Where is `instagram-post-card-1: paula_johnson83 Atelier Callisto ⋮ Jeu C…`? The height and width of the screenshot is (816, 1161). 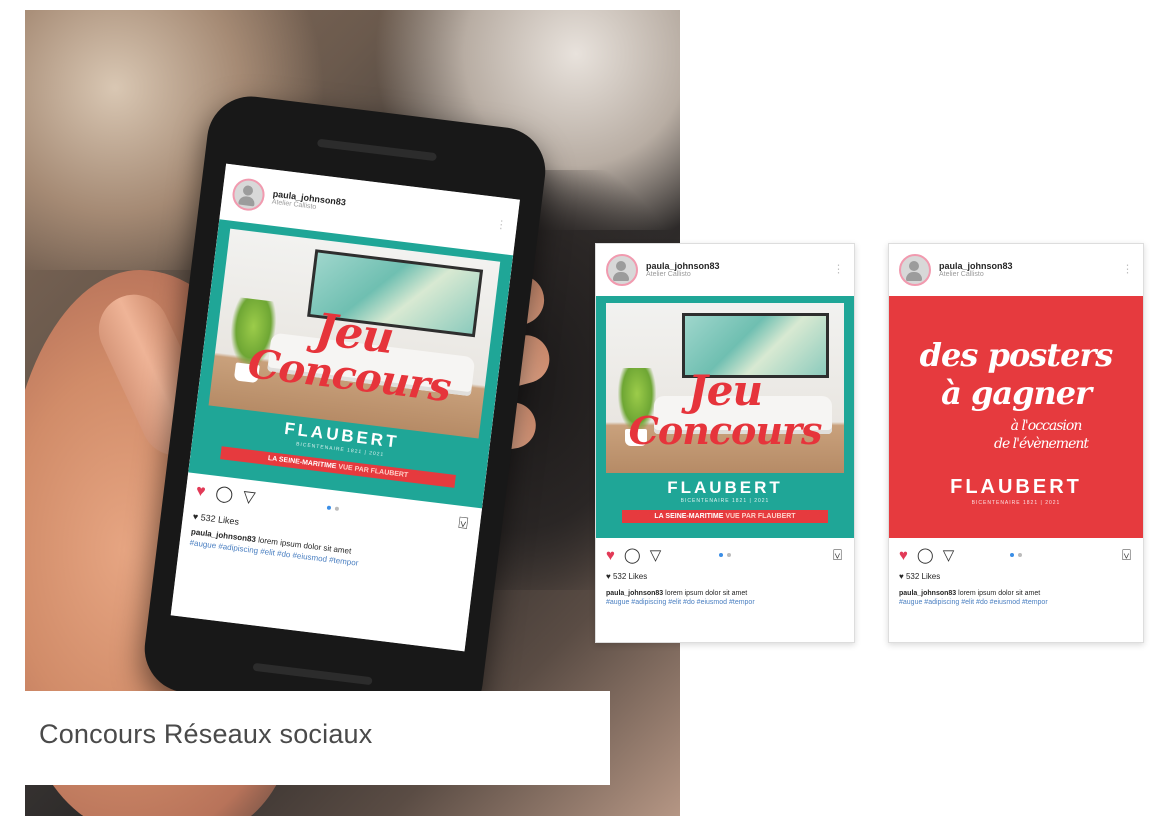
instagram-post-card-1: paula_johnson83 Atelier Callisto ⋮ Jeu C… is located at coordinates (725, 443).